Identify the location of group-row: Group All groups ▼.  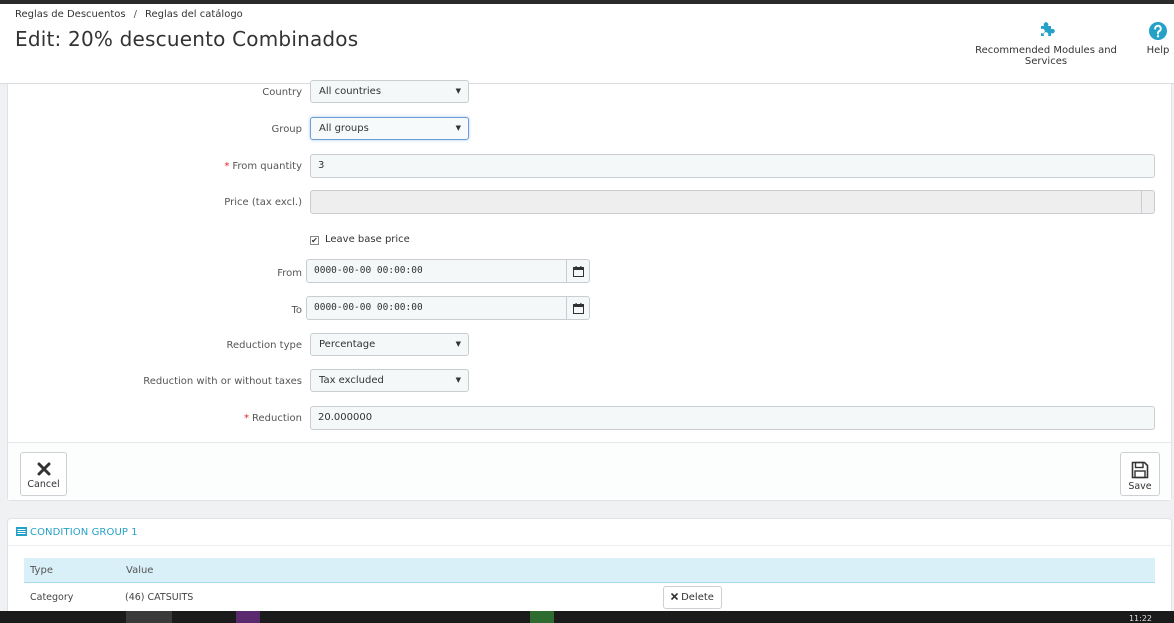
(590, 130).